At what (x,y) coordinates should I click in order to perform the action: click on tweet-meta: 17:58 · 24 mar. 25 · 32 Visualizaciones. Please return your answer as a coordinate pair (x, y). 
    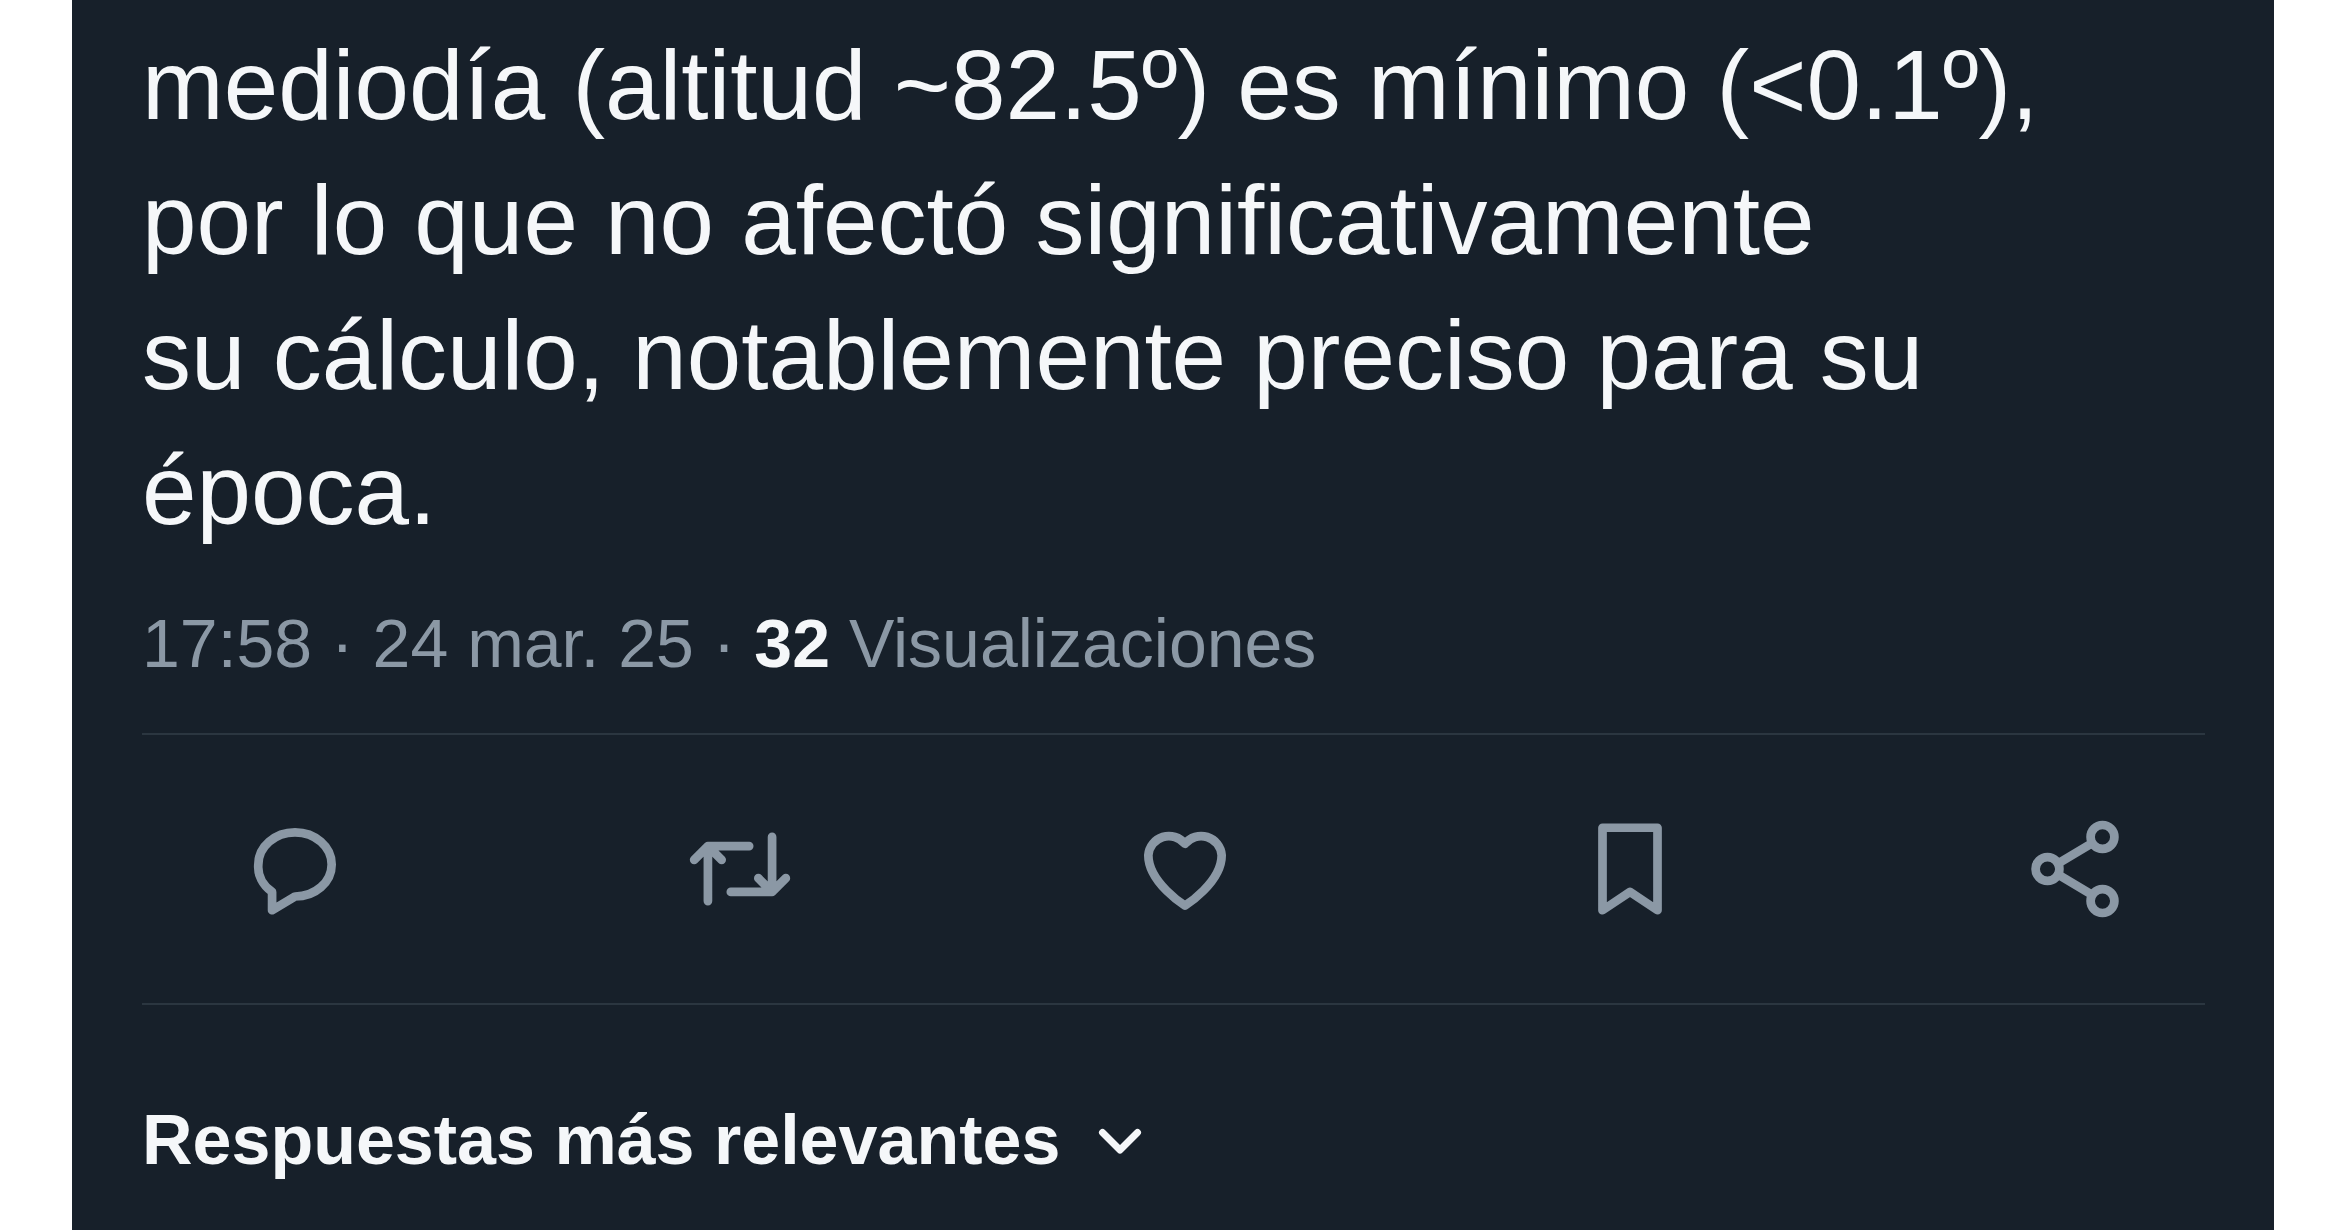
    Looking at the image, I should click on (730, 643).